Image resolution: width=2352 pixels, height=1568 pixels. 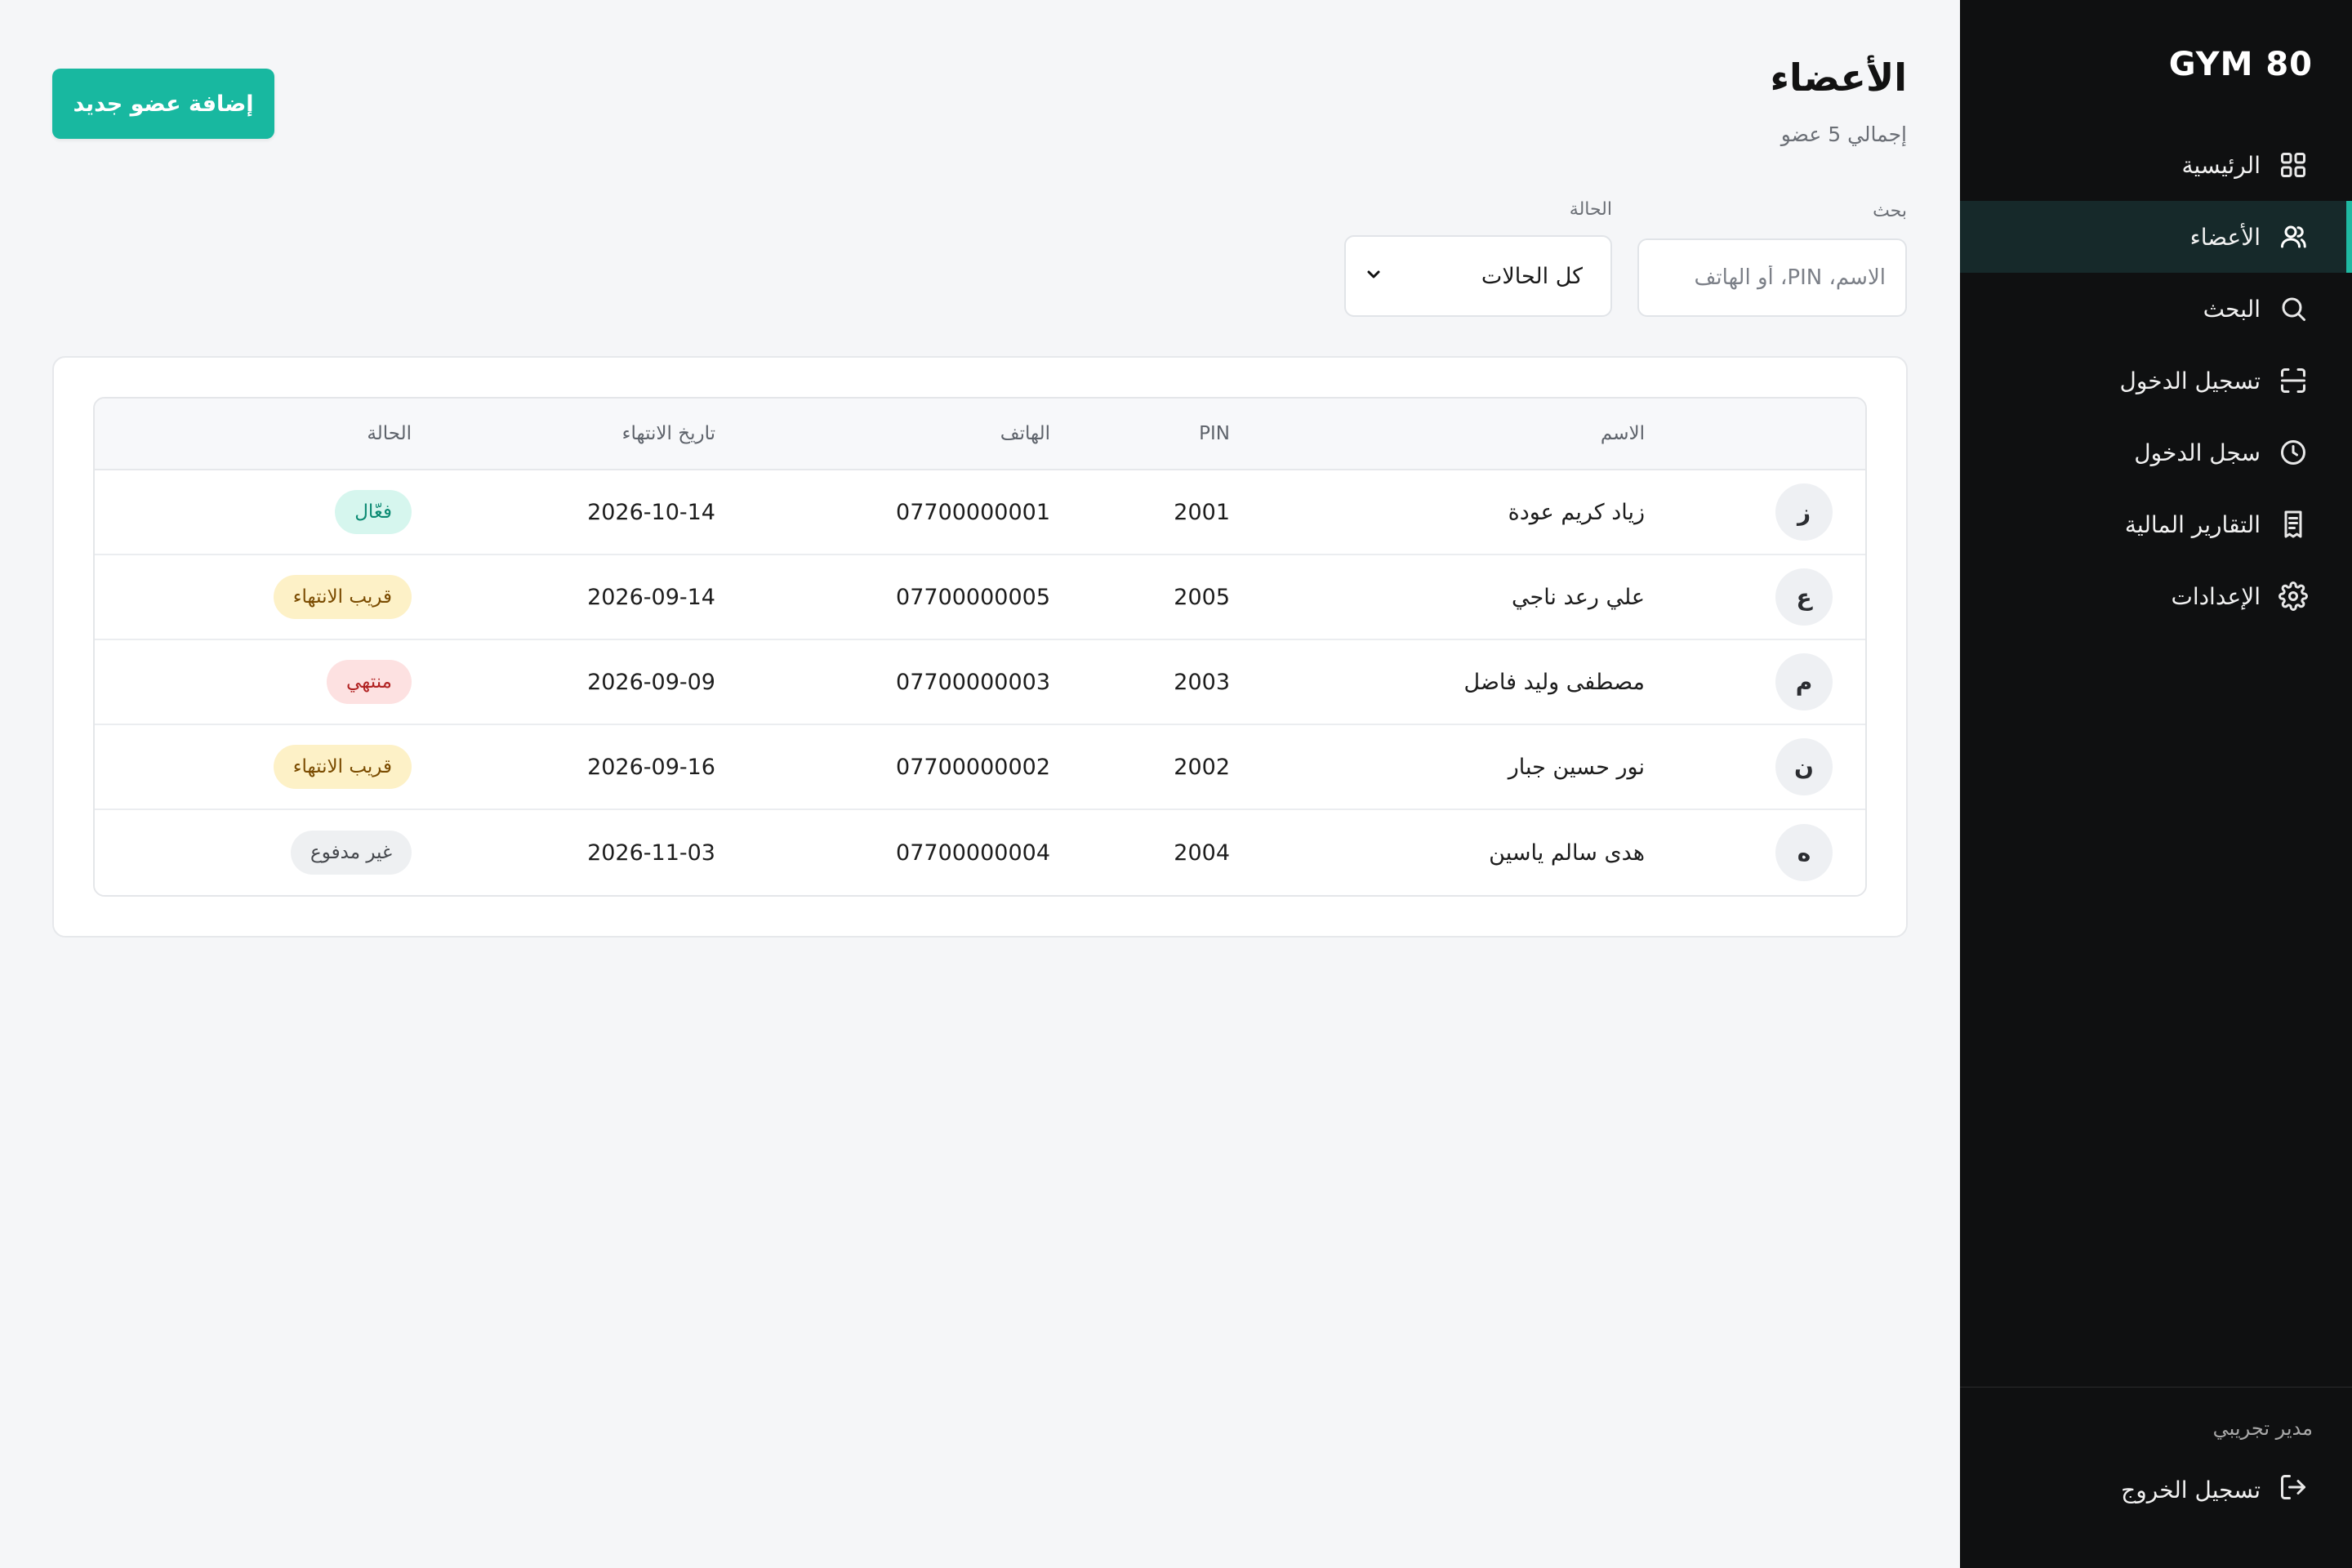 What do you see at coordinates (2156, 596) in the screenshot?
I see `sidebar-item-settings: الإعدادات` at bounding box center [2156, 596].